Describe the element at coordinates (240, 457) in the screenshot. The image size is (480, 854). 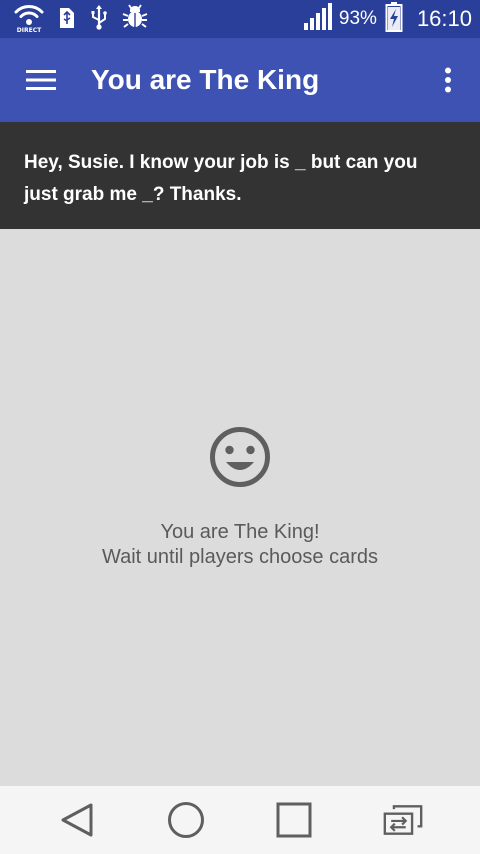
I see `smiley-face-icon` at that location.